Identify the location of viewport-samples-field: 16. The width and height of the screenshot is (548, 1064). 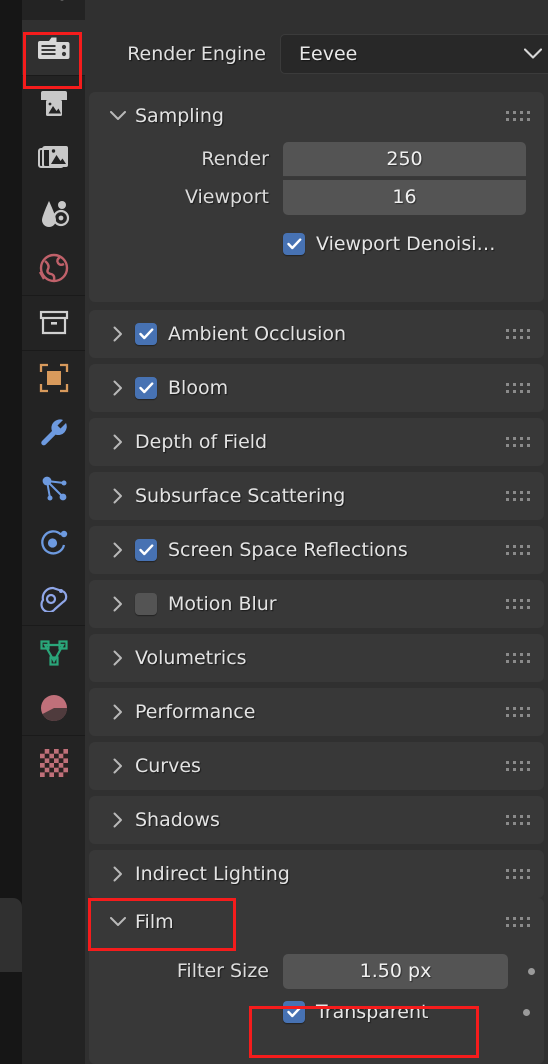
(404, 197).